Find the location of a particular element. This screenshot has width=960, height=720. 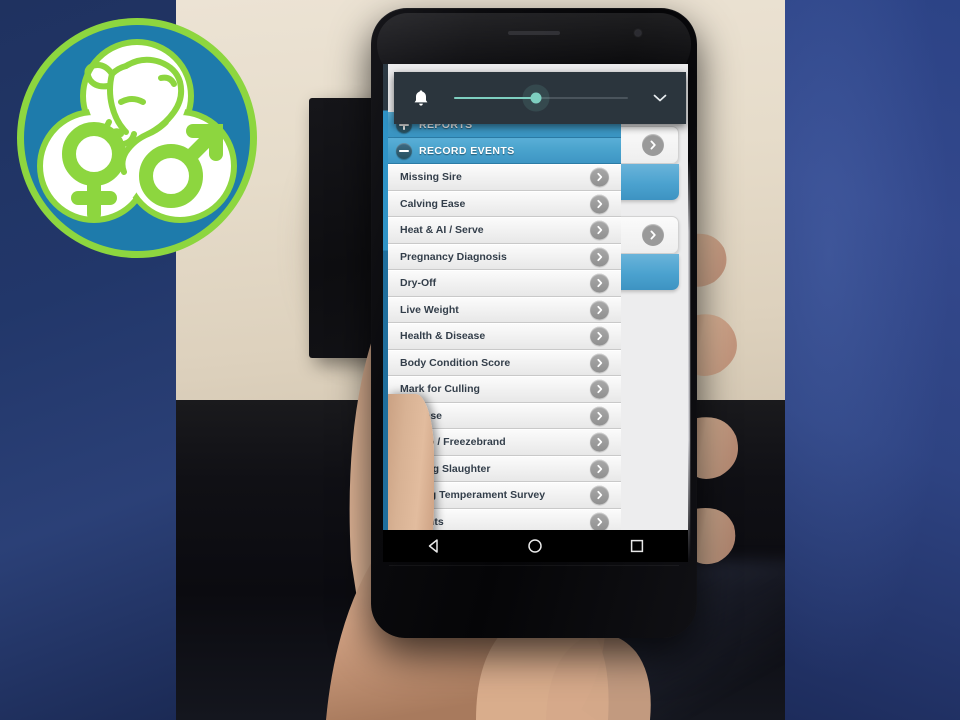

brand-logo is located at coordinates (137, 138).